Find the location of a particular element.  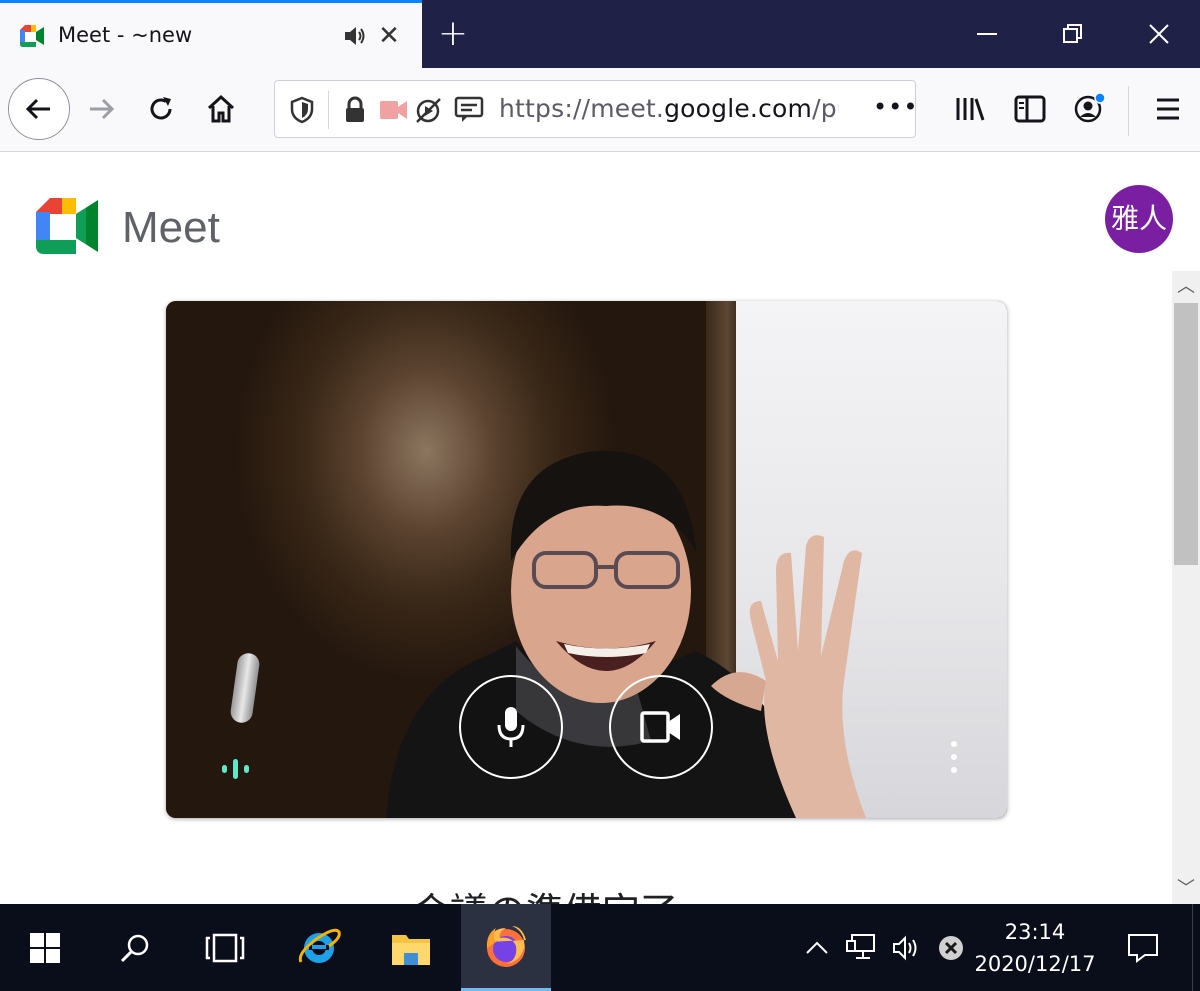

scroll-down-icon: ﹀ is located at coordinates (1186, 888).